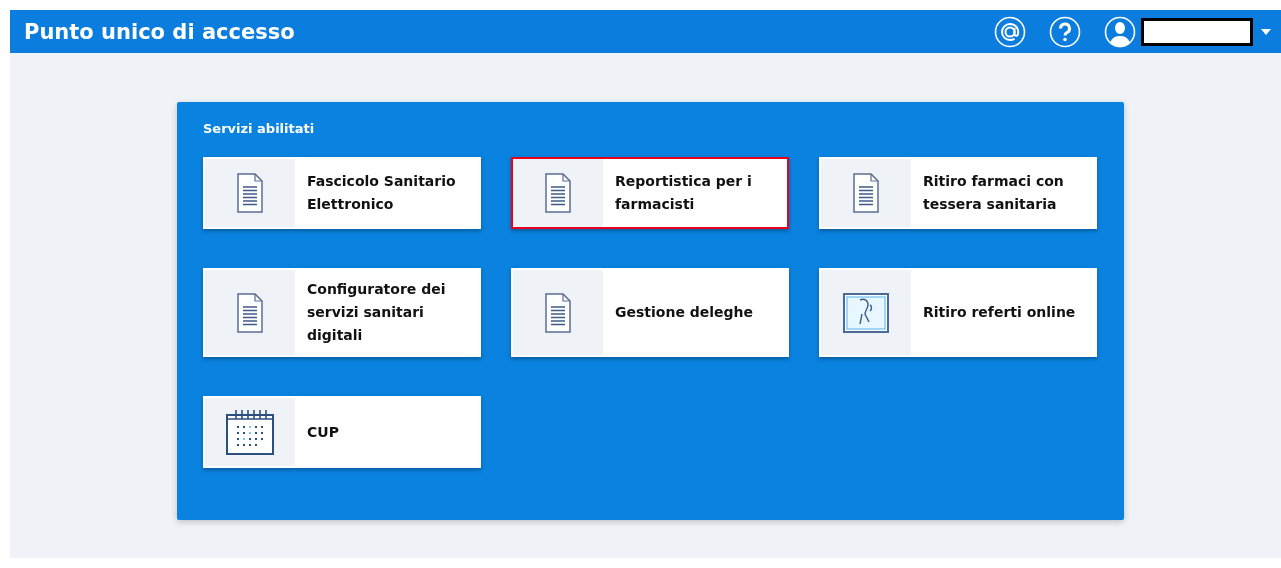 The height and width of the screenshot is (568, 1281). What do you see at coordinates (160, 31) in the screenshot?
I see `app-title: Punto unico di accesso` at bounding box center [160, 31].